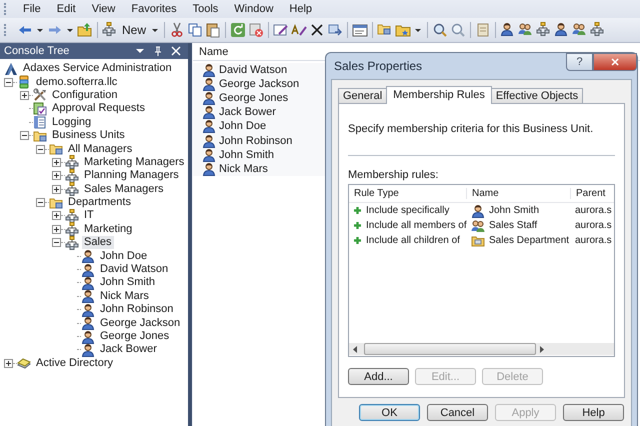 The height and width of the screenshot is (426, 640). Describe the element at coordinates (99, 203) in the screenshot. I see `tree-item: Departments` at that location.